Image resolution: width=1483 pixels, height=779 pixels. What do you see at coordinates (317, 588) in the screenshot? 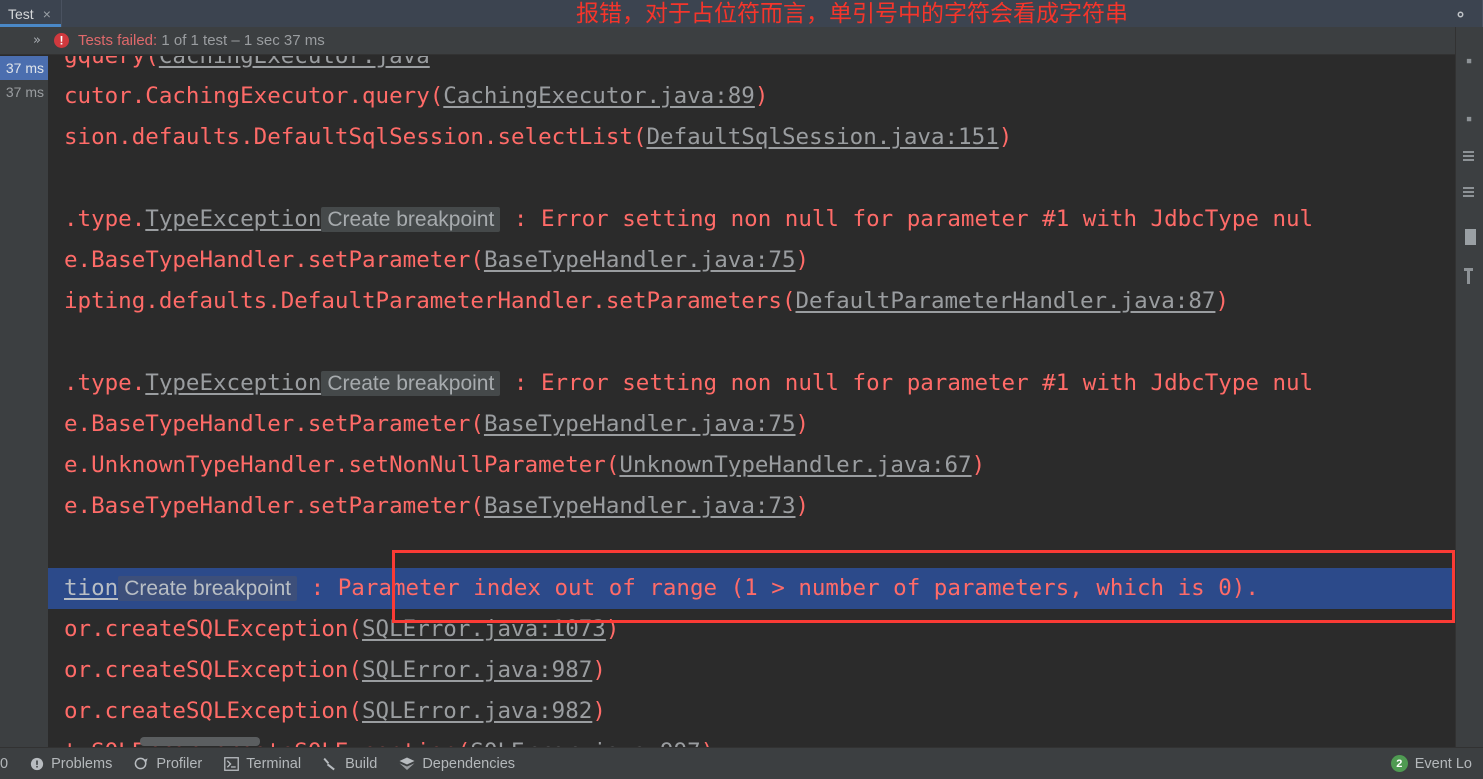
I see `console-text: :` at bounding box center [317, 588].